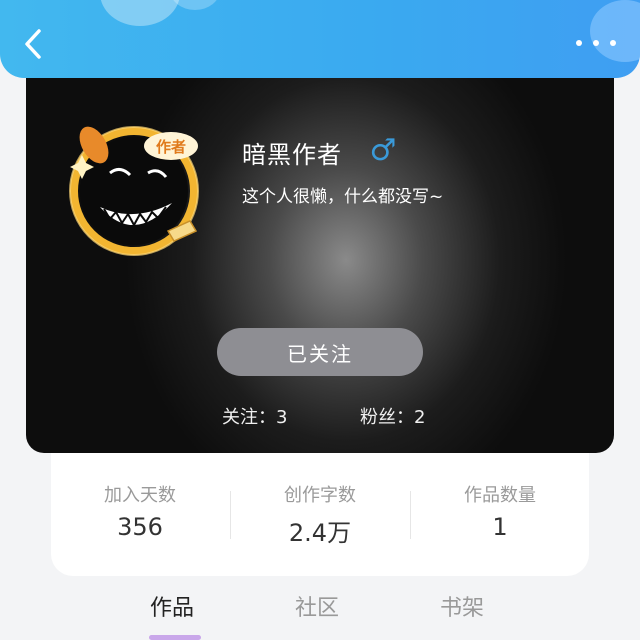 The height and width of the screenshot is (640, 640). I want to click on stat-label: 创作字数, so click(320, 495).